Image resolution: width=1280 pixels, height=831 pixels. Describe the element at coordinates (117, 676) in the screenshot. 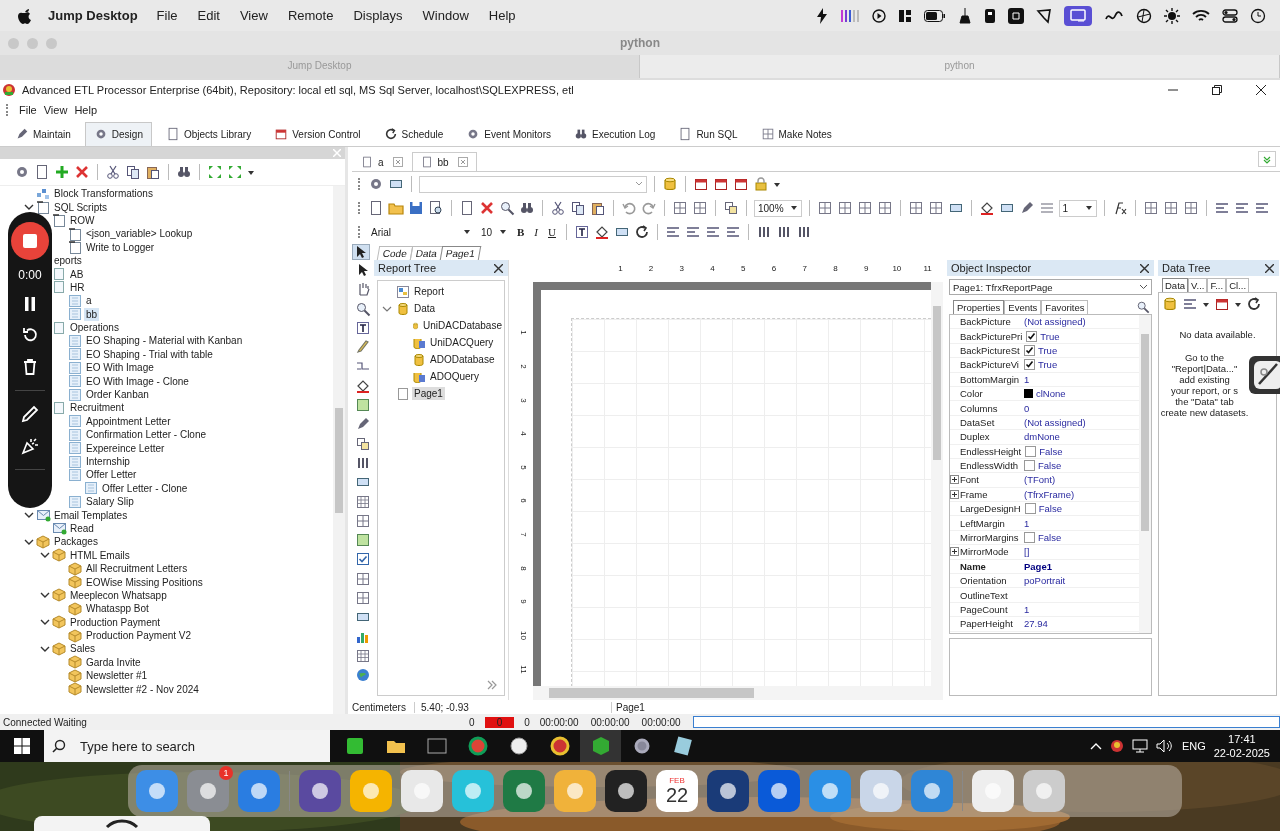

I see `tree-item: Newsletter #1` at that location.